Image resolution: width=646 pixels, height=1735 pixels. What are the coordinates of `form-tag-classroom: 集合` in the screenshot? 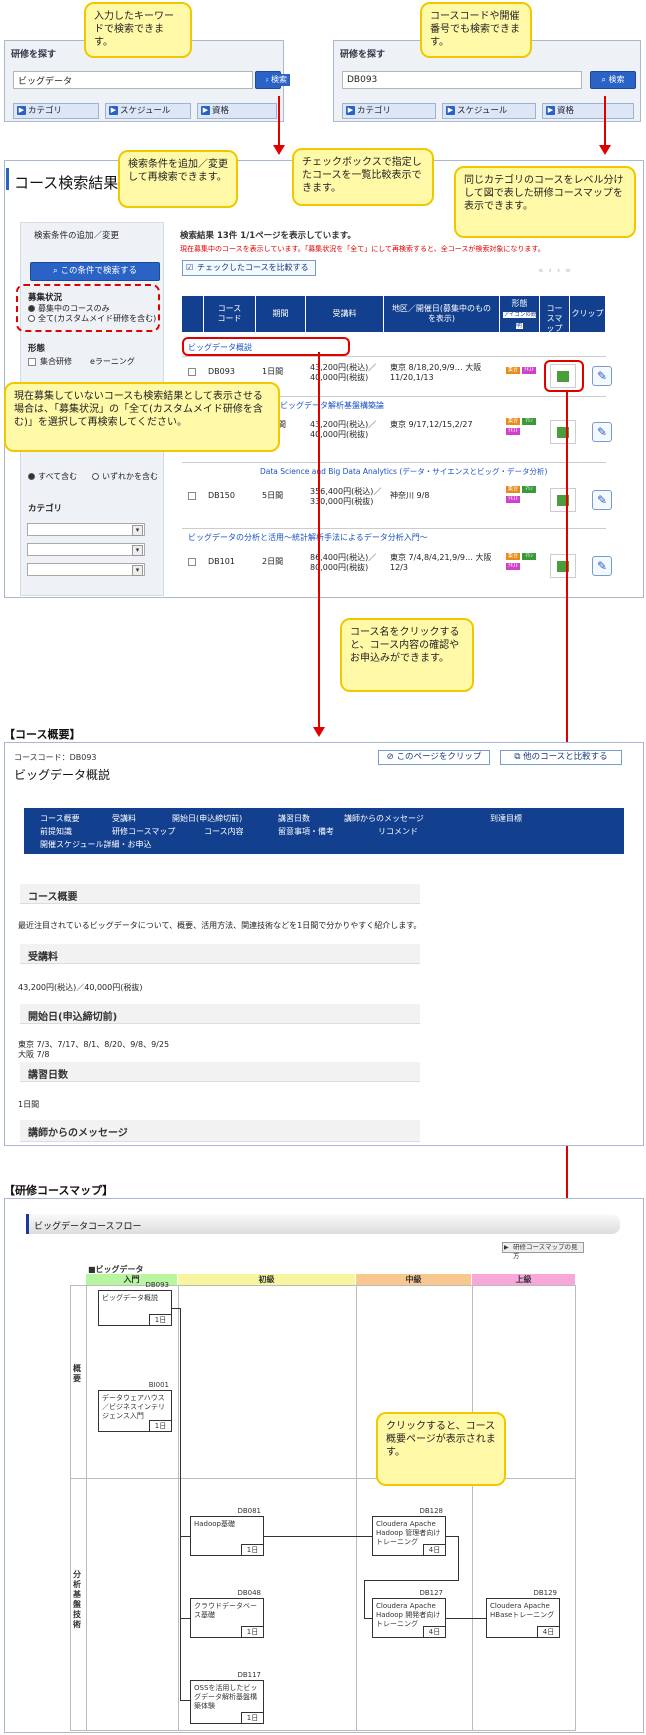 It's located at (513, 421).